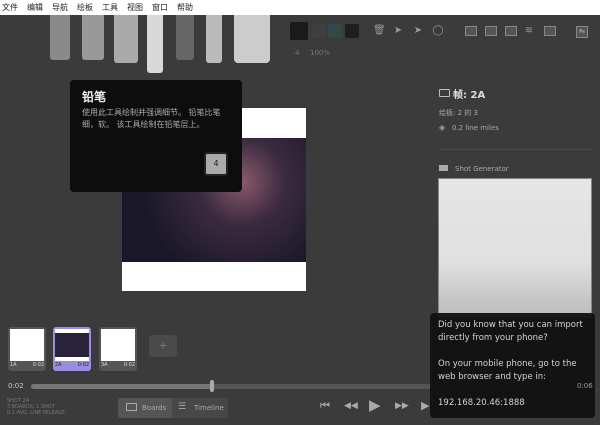 Image resolution: width=600 pixels, height=425 pixels. I want to click on brush-tool, so click(93, 37).